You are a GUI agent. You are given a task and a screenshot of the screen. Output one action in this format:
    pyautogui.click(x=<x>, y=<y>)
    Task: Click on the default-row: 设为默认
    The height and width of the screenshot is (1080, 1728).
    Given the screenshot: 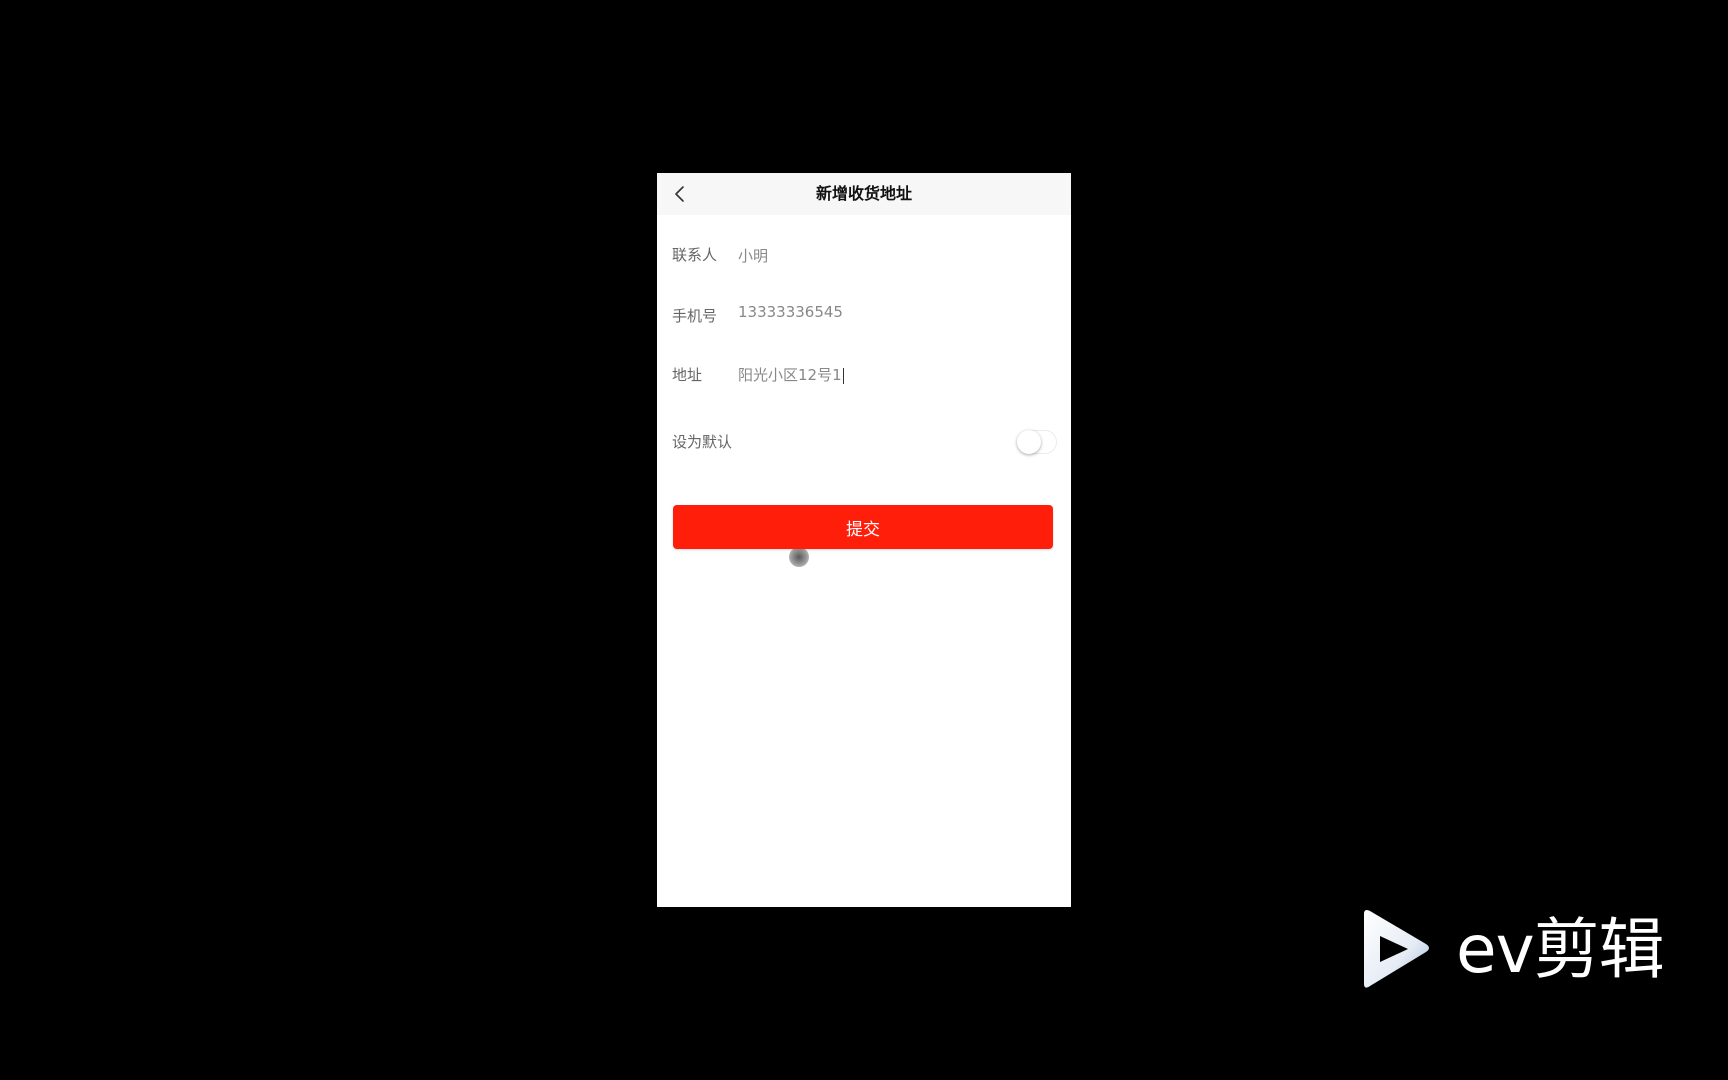 What is the action you would take?
    pyautogui.click(x=864, y=442)
    